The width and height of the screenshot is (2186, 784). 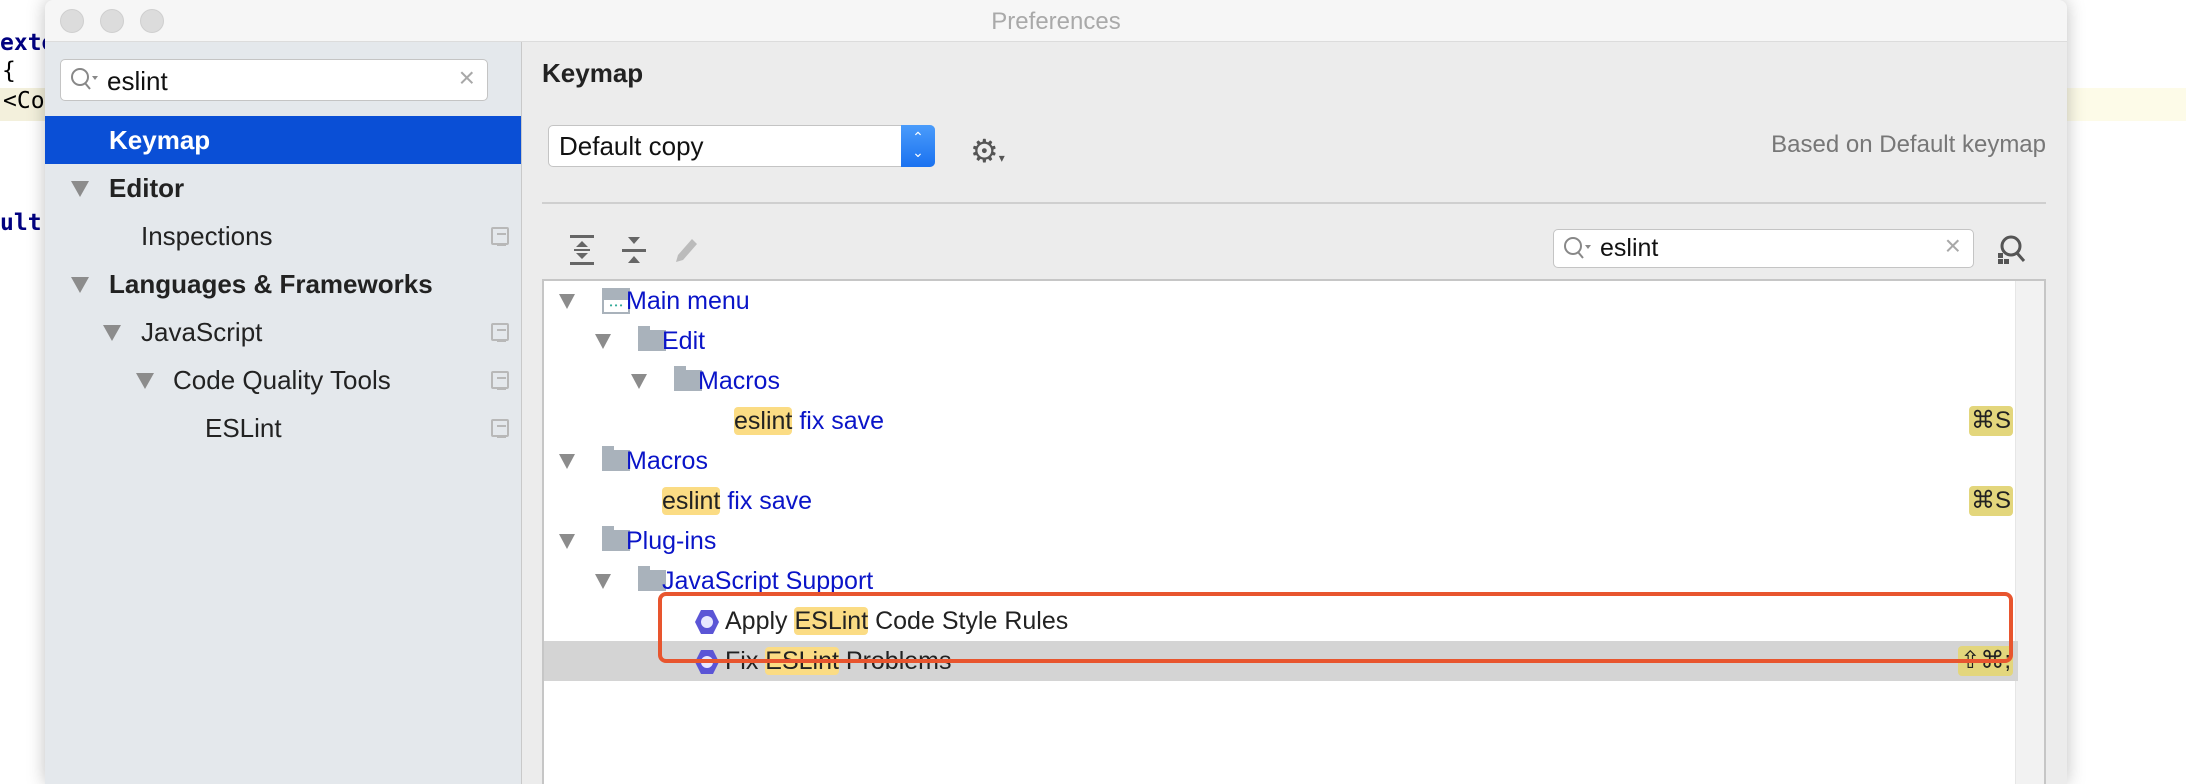 I want to click on current-line-highlight, so click(x=2126, y=104).